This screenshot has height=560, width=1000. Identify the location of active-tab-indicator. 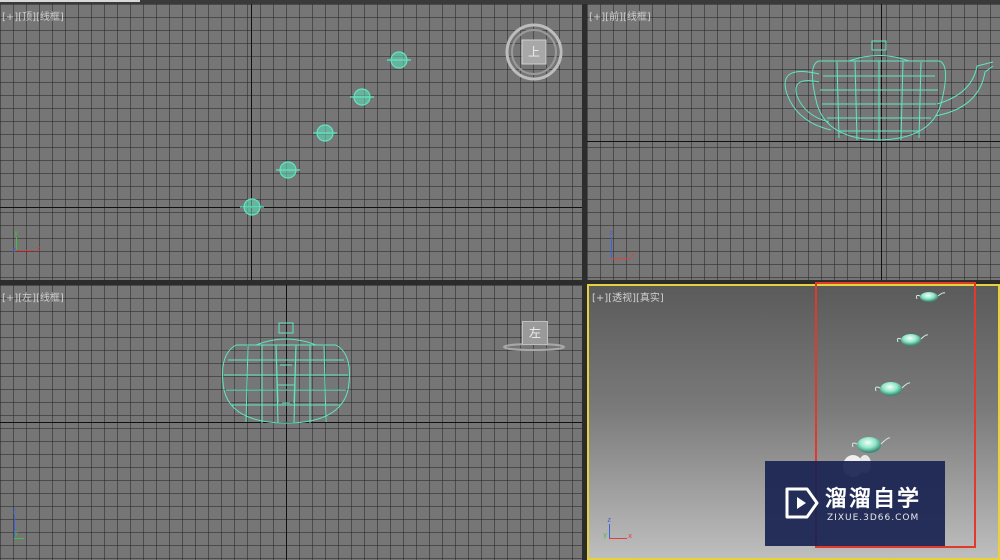
(70, 1).